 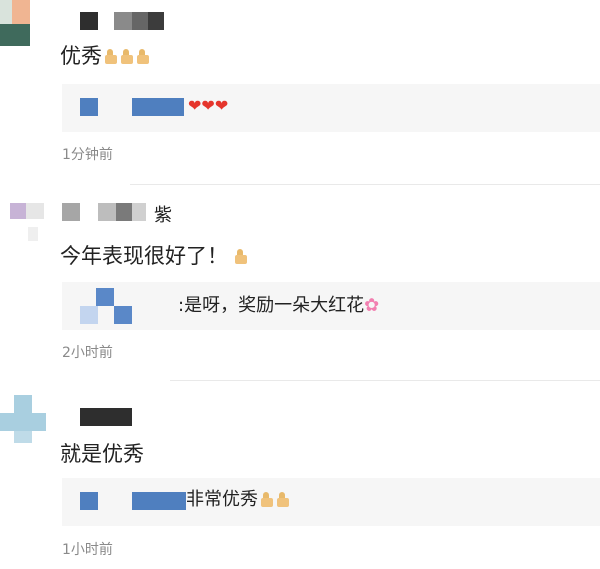 What do you see at coordinates (87, 155) in the screenshot?
I see `timestamp: 1分钟前` at bounding box center [87, 155].